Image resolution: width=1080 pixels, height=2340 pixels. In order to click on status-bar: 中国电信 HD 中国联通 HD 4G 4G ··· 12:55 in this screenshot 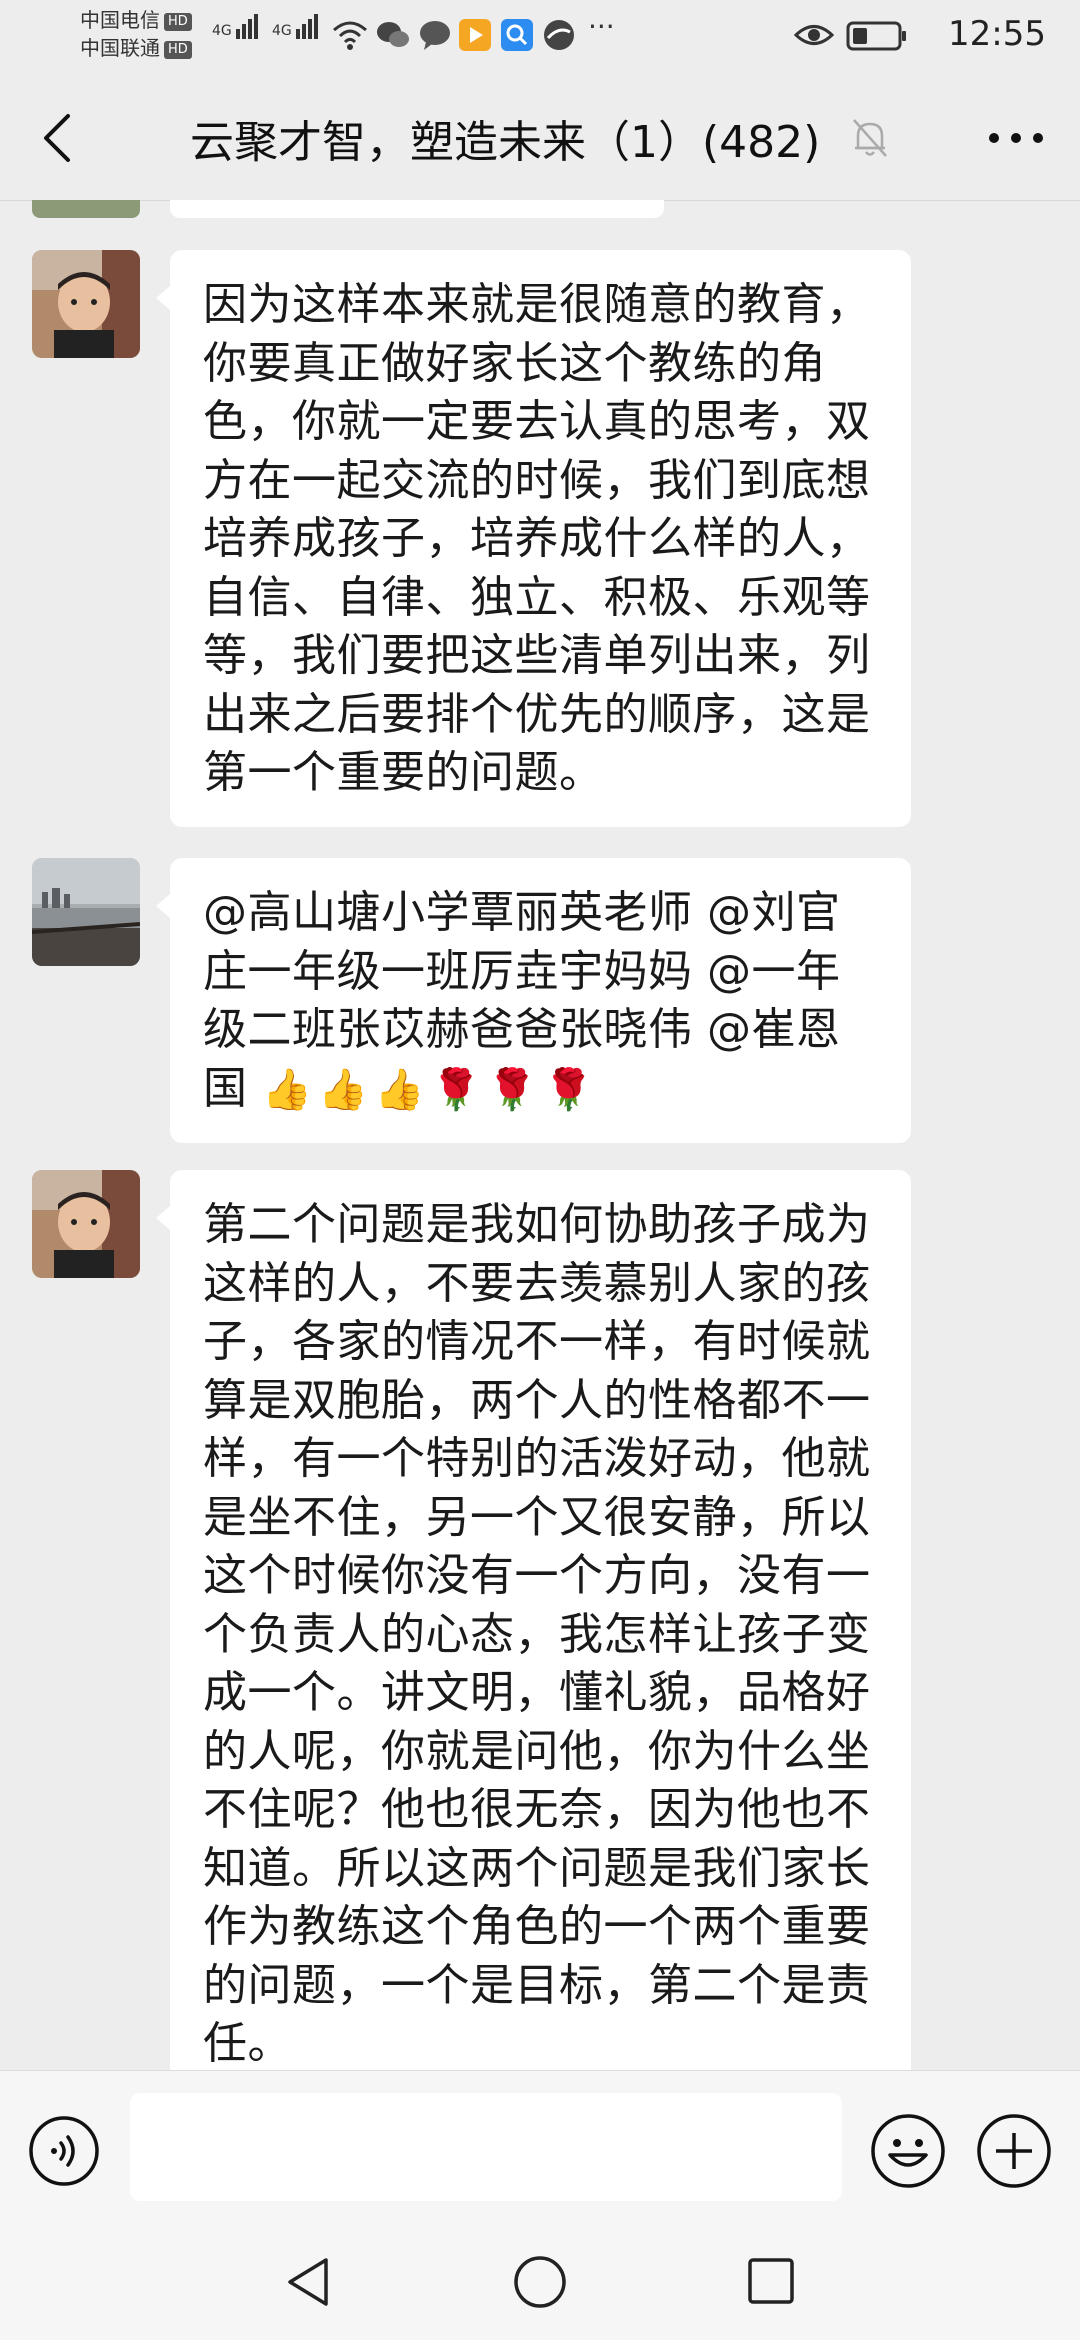, I will do `click(540, 36)`.